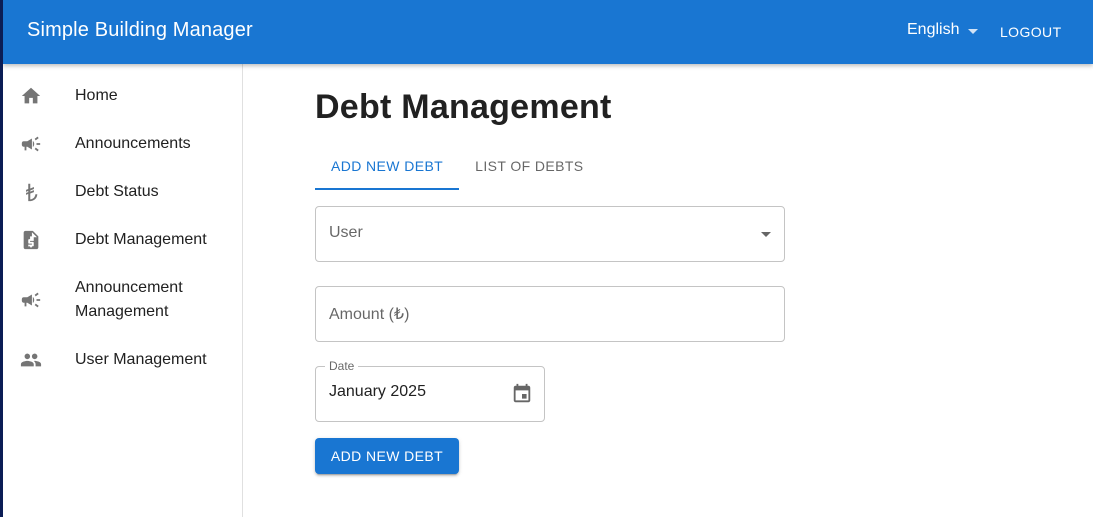  I want to click on amount-field: Amount (₺), so click(550, 314).